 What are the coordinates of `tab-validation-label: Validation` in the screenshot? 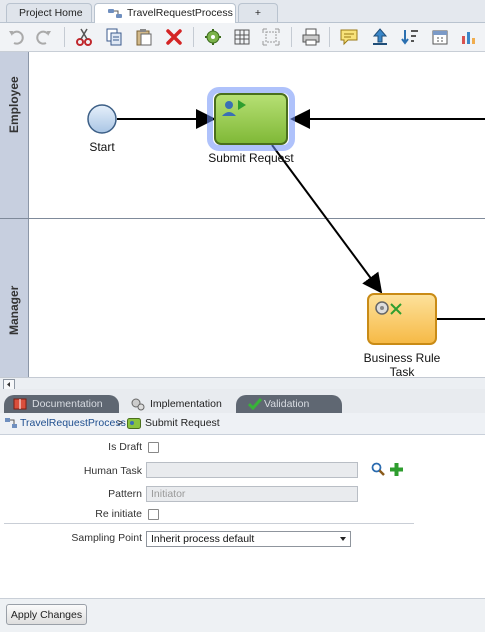 It's located at (287, 404).